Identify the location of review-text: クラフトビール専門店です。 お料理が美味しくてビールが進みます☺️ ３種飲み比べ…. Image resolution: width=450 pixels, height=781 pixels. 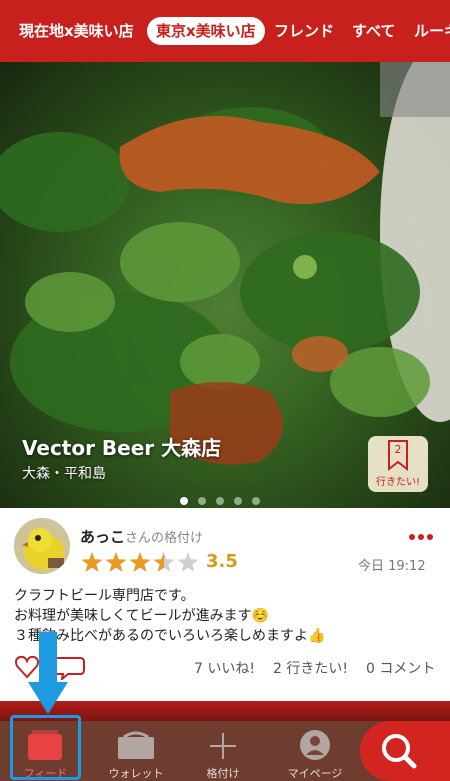
(226, 616).